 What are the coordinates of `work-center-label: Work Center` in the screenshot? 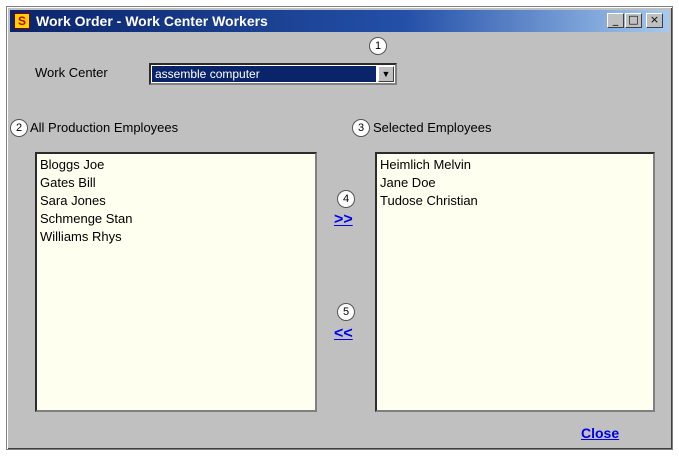 It's located at (71, 72).